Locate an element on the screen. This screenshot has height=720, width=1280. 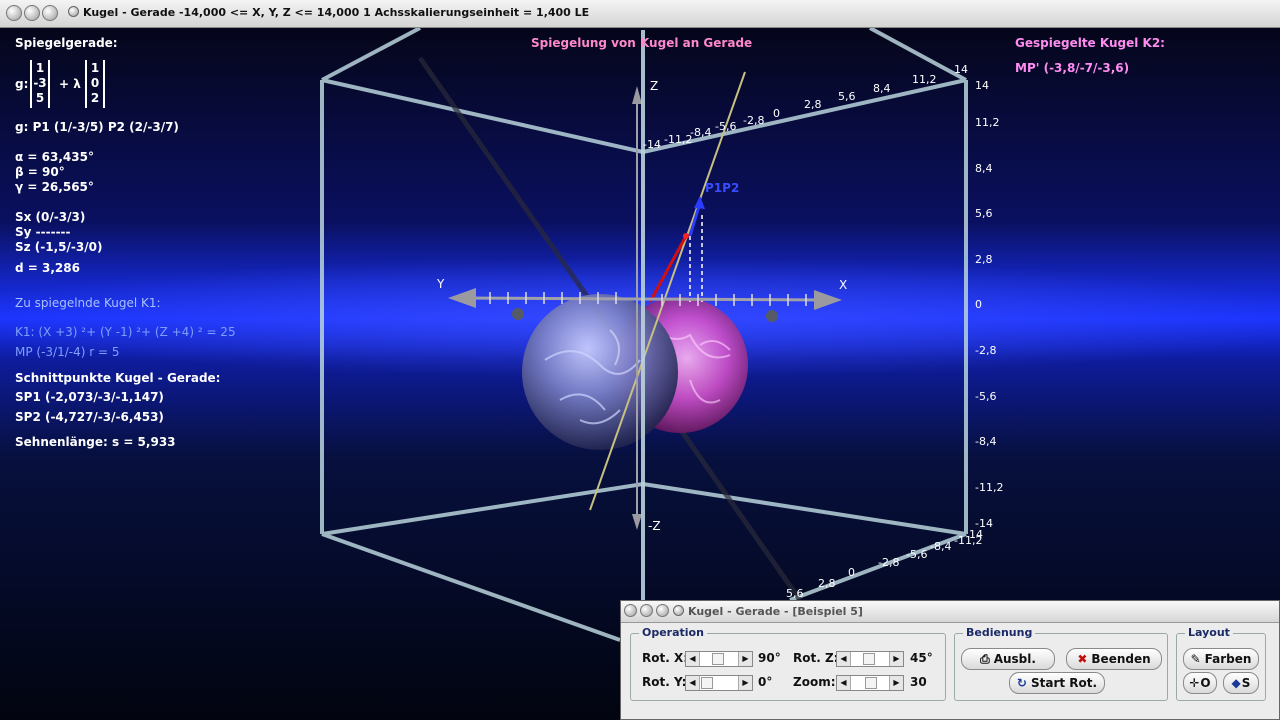
normal-foot-point is located at coordinates (686, 236).